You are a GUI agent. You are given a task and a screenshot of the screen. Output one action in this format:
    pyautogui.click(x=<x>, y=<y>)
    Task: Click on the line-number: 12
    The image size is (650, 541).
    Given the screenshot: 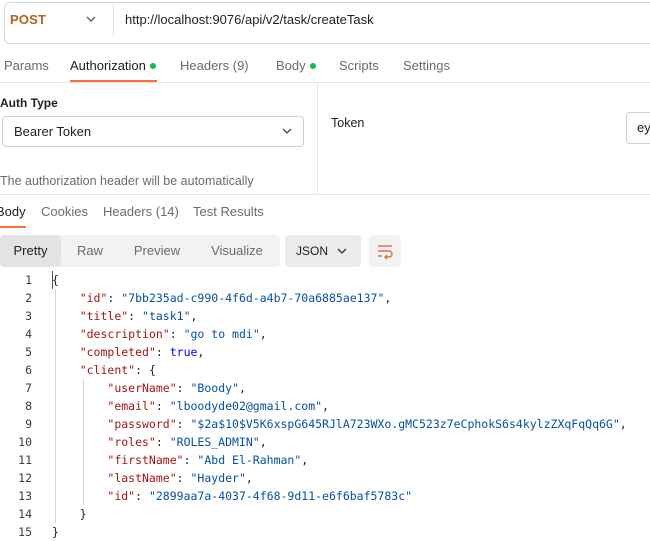 What is the action you would take?
    pyautogui.click(x=25, y=478)
    